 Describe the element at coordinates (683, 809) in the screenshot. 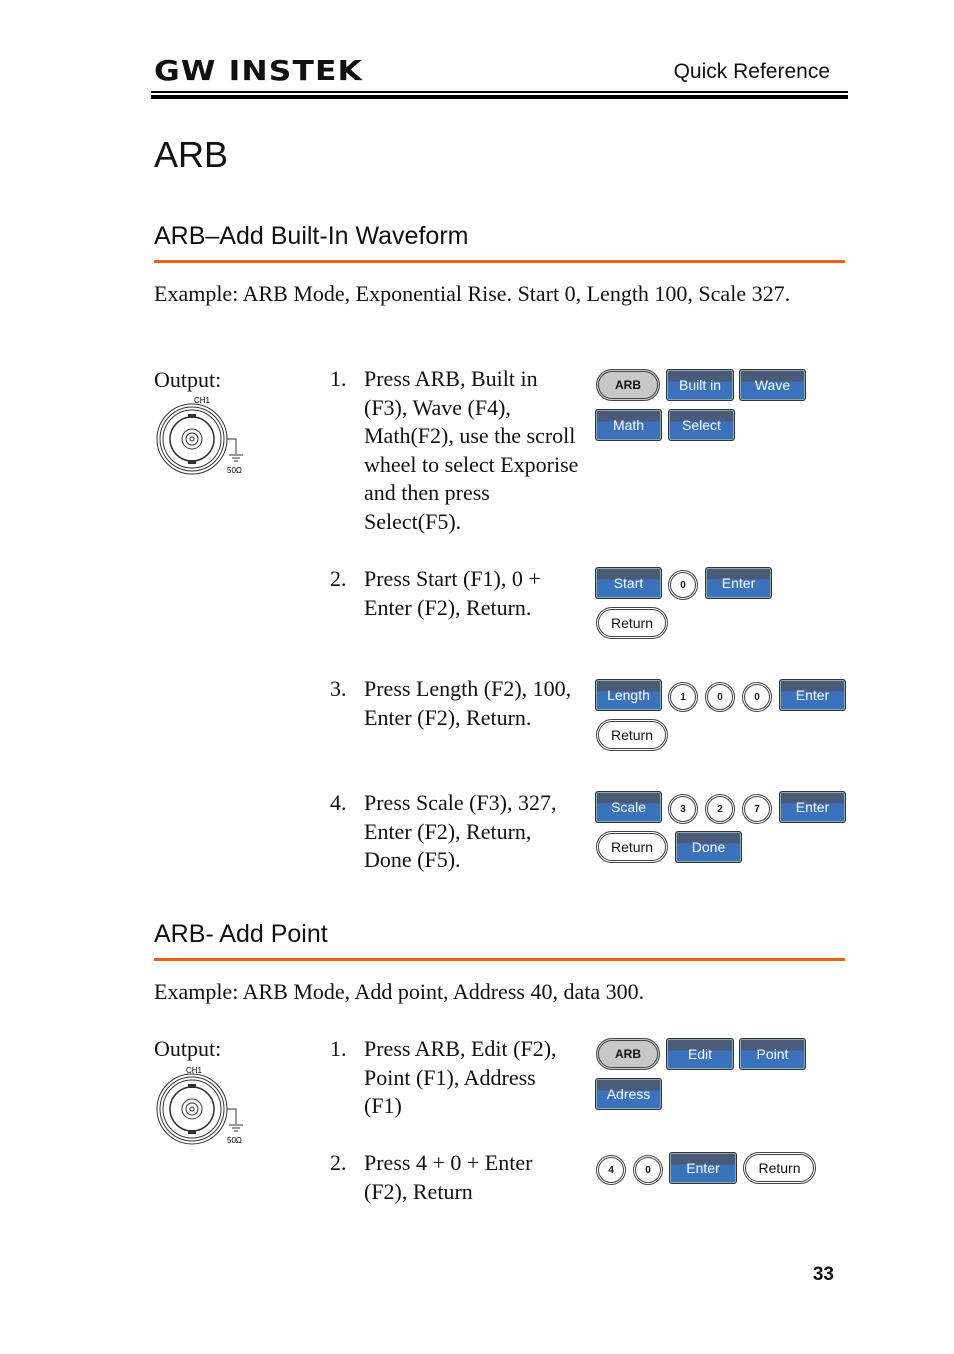

I see `digit-key-3: 3` at that location.